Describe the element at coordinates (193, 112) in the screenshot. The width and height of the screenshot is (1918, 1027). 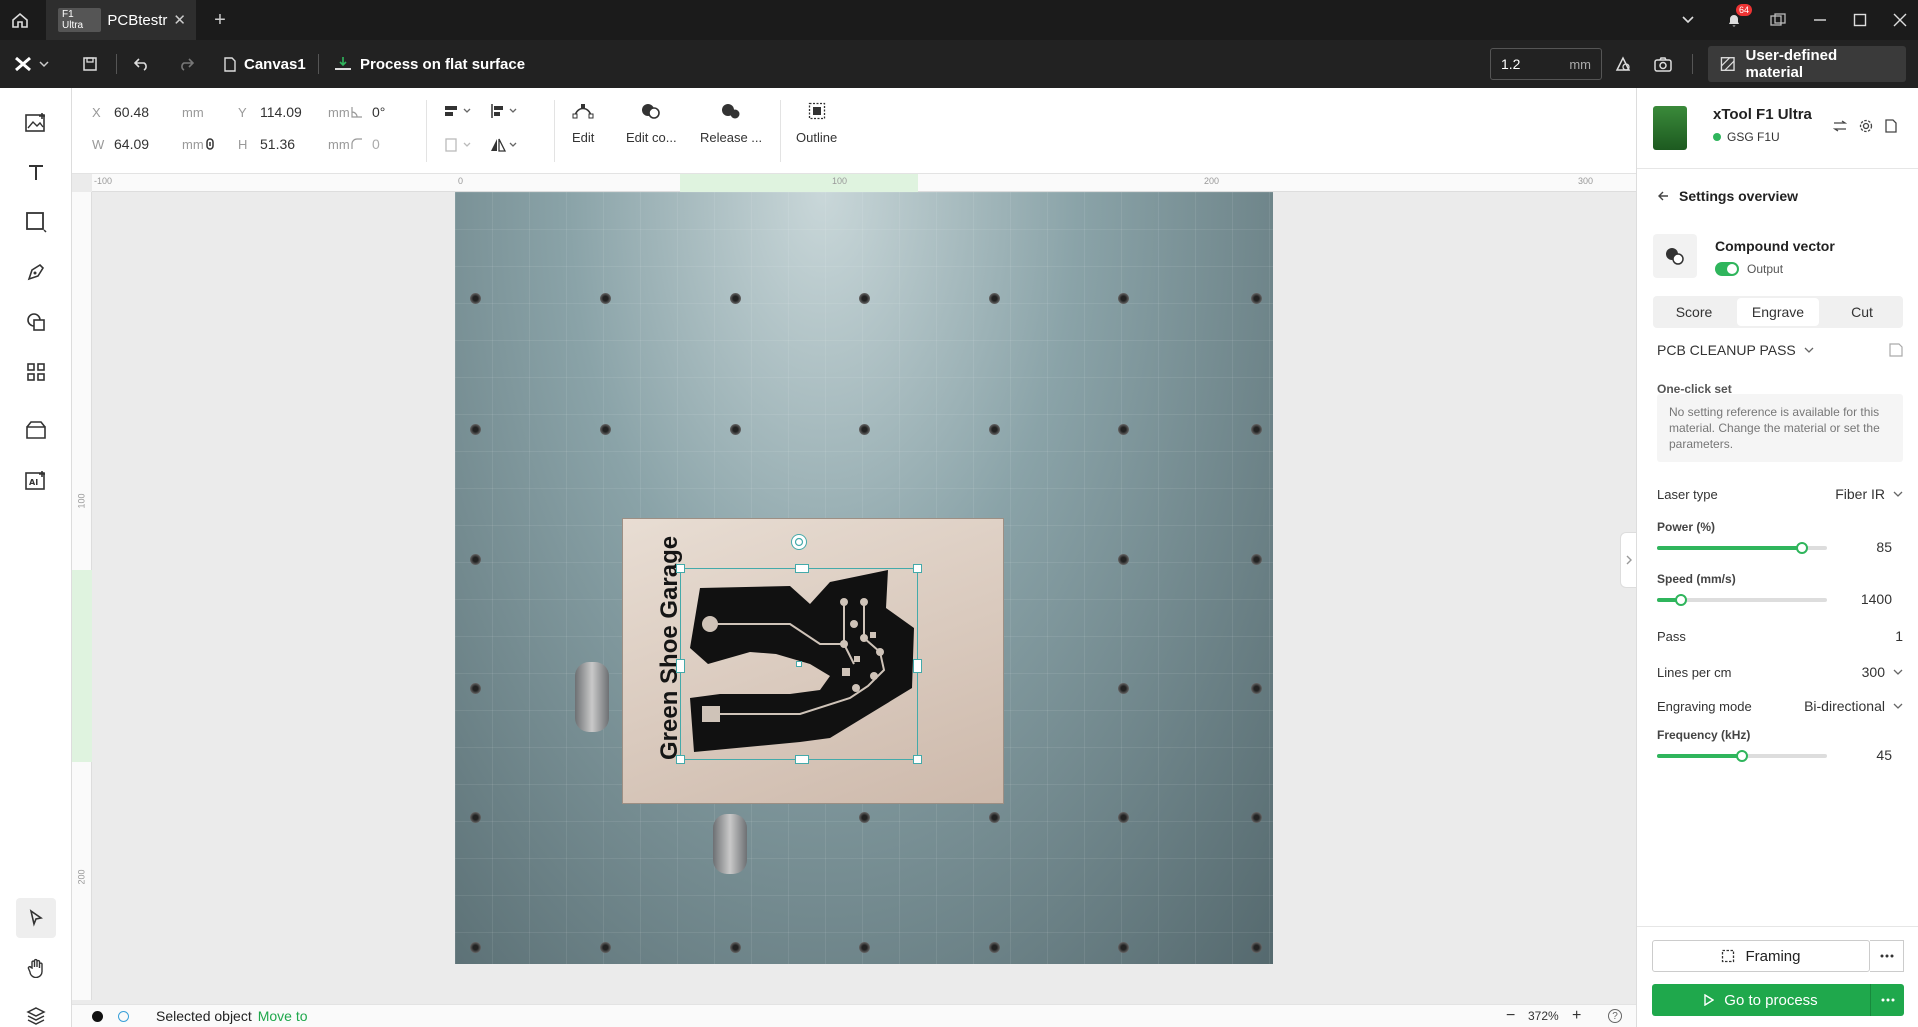
I see `x-unit: mm` at that location.